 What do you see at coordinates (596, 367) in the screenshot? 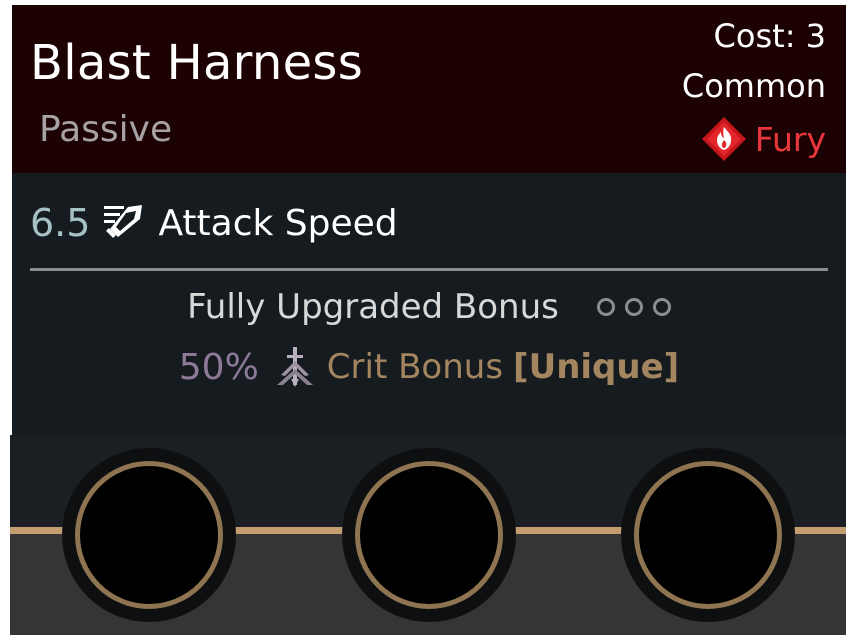
I see `bonus-tag: [Unique]` at bounding box center [596, 367].